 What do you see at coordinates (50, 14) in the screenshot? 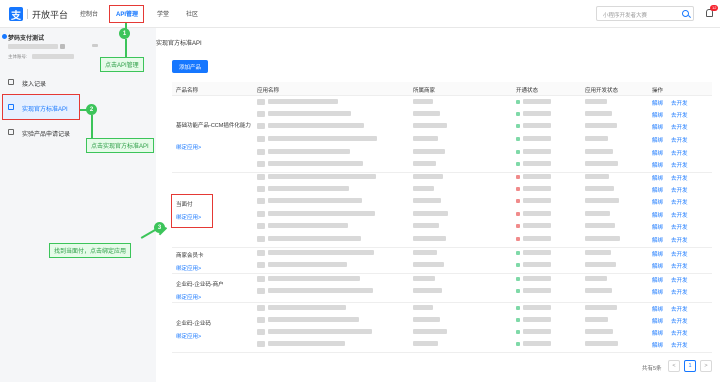
I see `logo-text: 开放平台` at bounding box center [50, 14].